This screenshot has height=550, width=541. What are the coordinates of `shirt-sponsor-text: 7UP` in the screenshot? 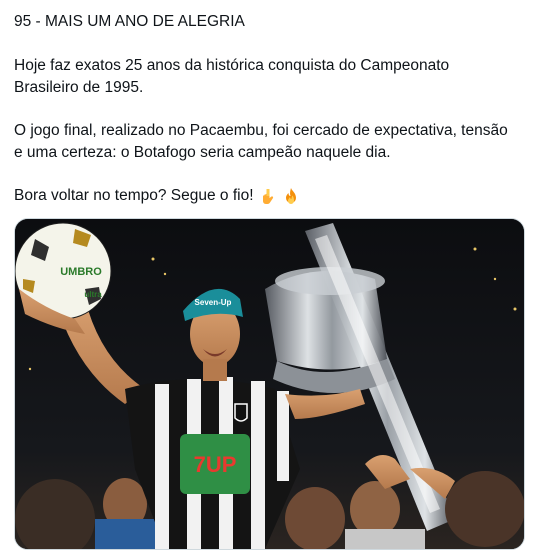 It's located at (215, 464).